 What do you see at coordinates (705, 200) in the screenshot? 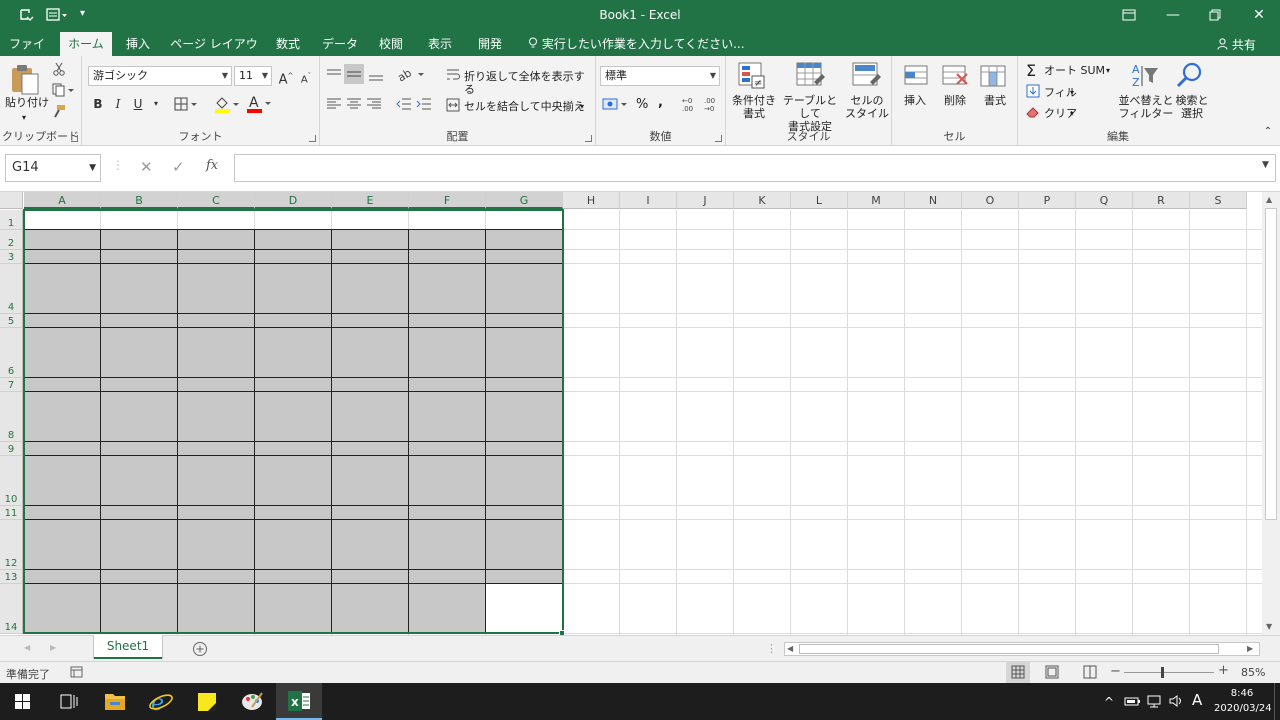
I see `column-header-j: J` at bounding box center [705, 200].